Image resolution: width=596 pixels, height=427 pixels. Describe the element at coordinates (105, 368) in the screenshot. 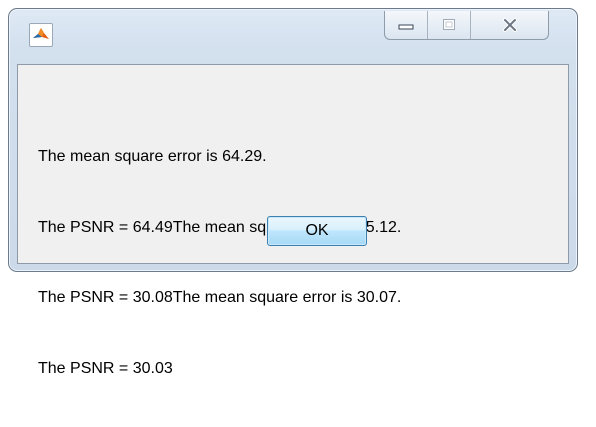

I see `message-line: The PSNR = 30.03` at that location.